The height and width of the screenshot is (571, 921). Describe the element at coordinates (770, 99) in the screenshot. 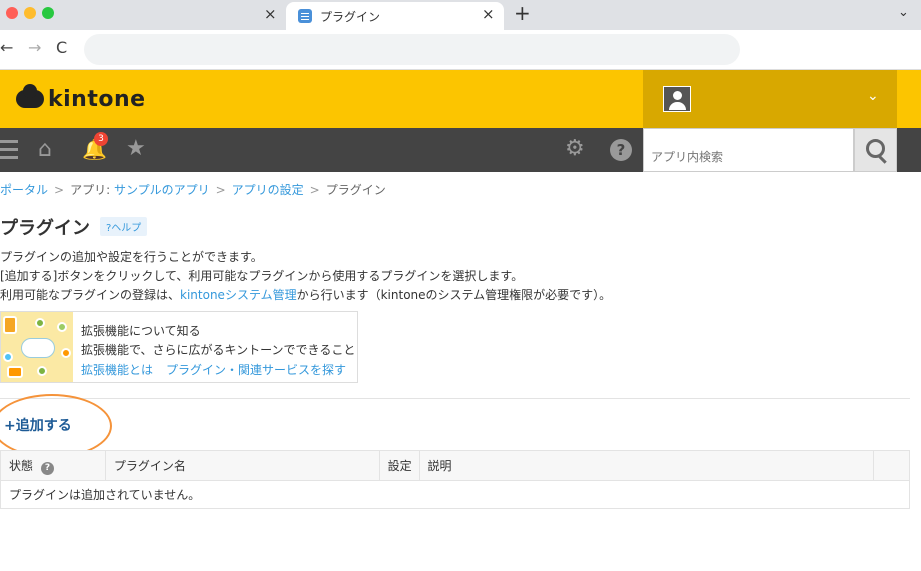

I see `user-menu: ⌄` at that location.